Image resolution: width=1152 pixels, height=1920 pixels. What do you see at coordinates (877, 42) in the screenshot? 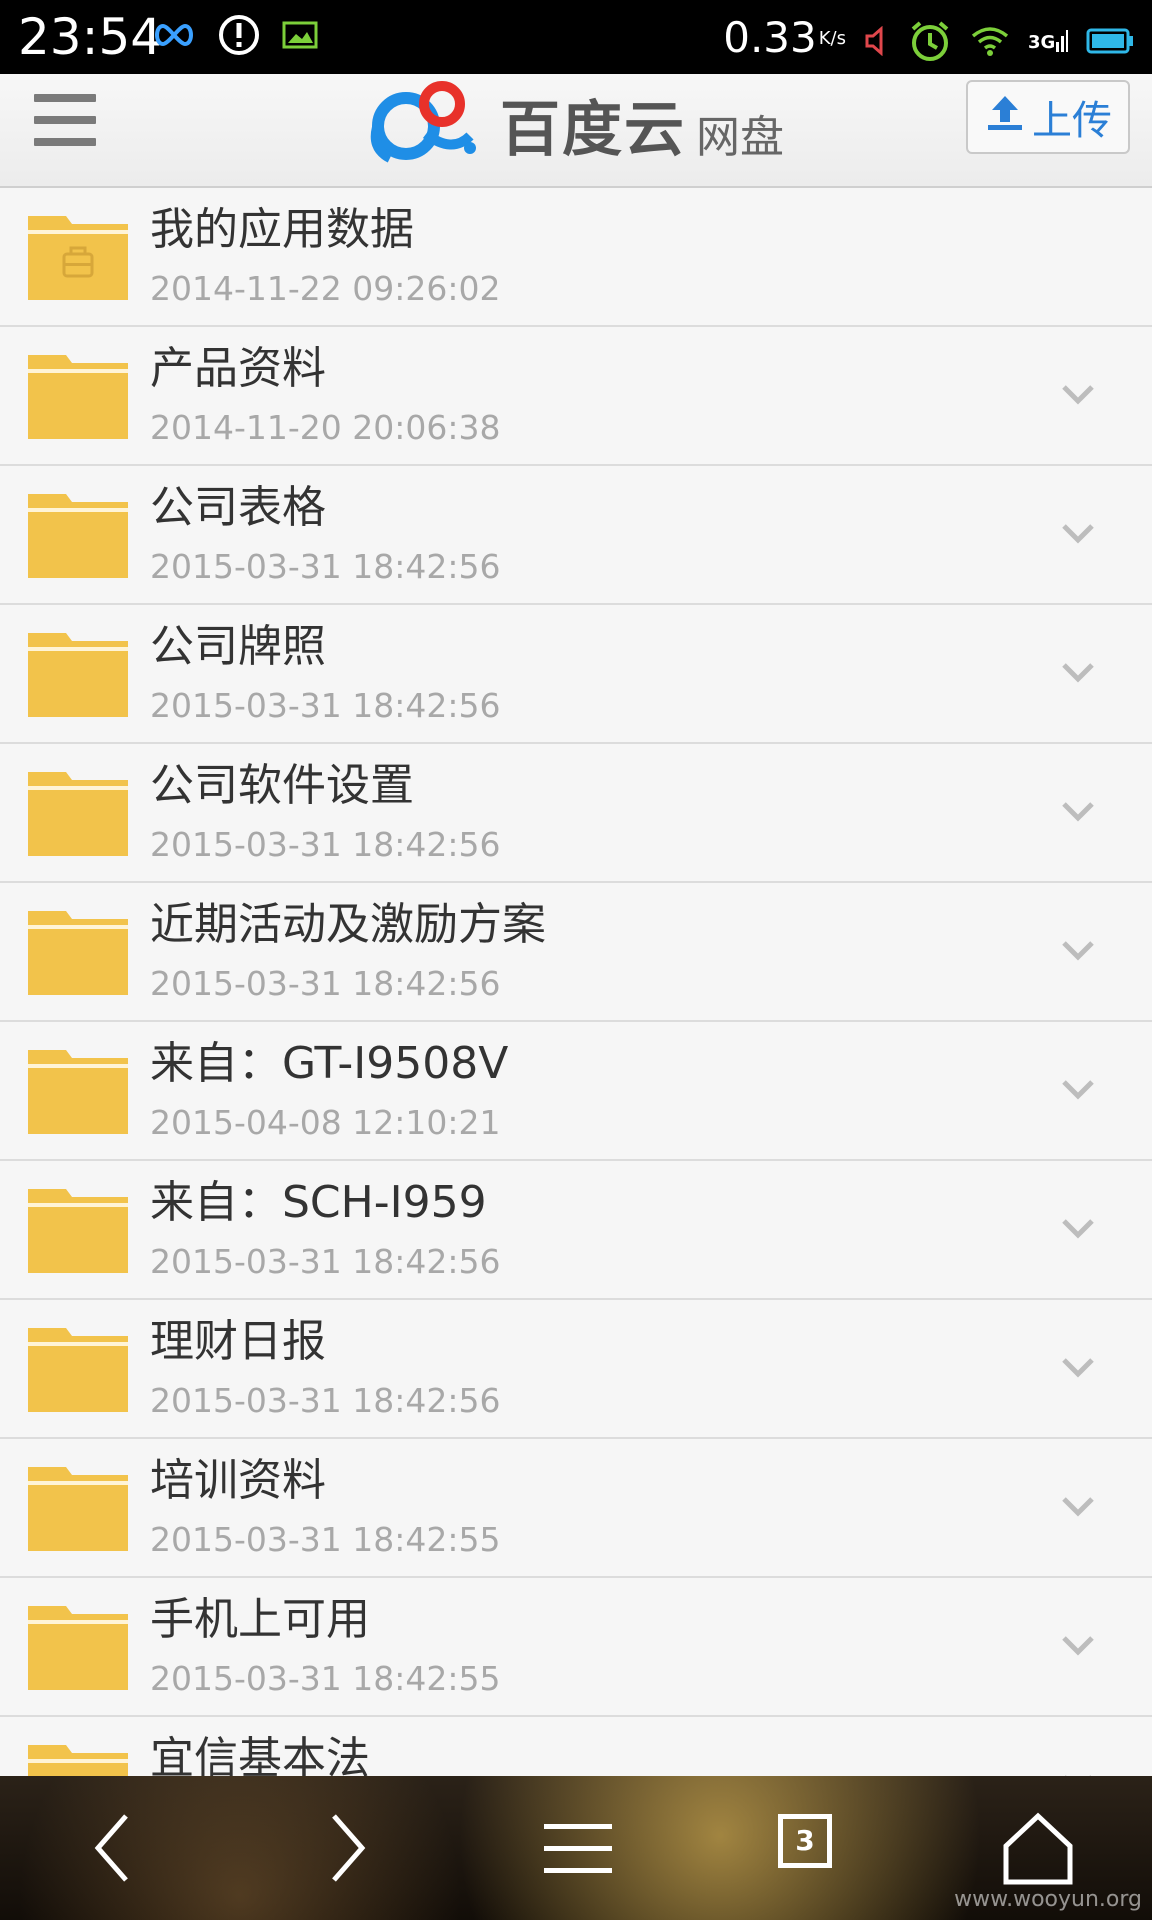
I see `mute-icon` at bounding box center [877, 42].